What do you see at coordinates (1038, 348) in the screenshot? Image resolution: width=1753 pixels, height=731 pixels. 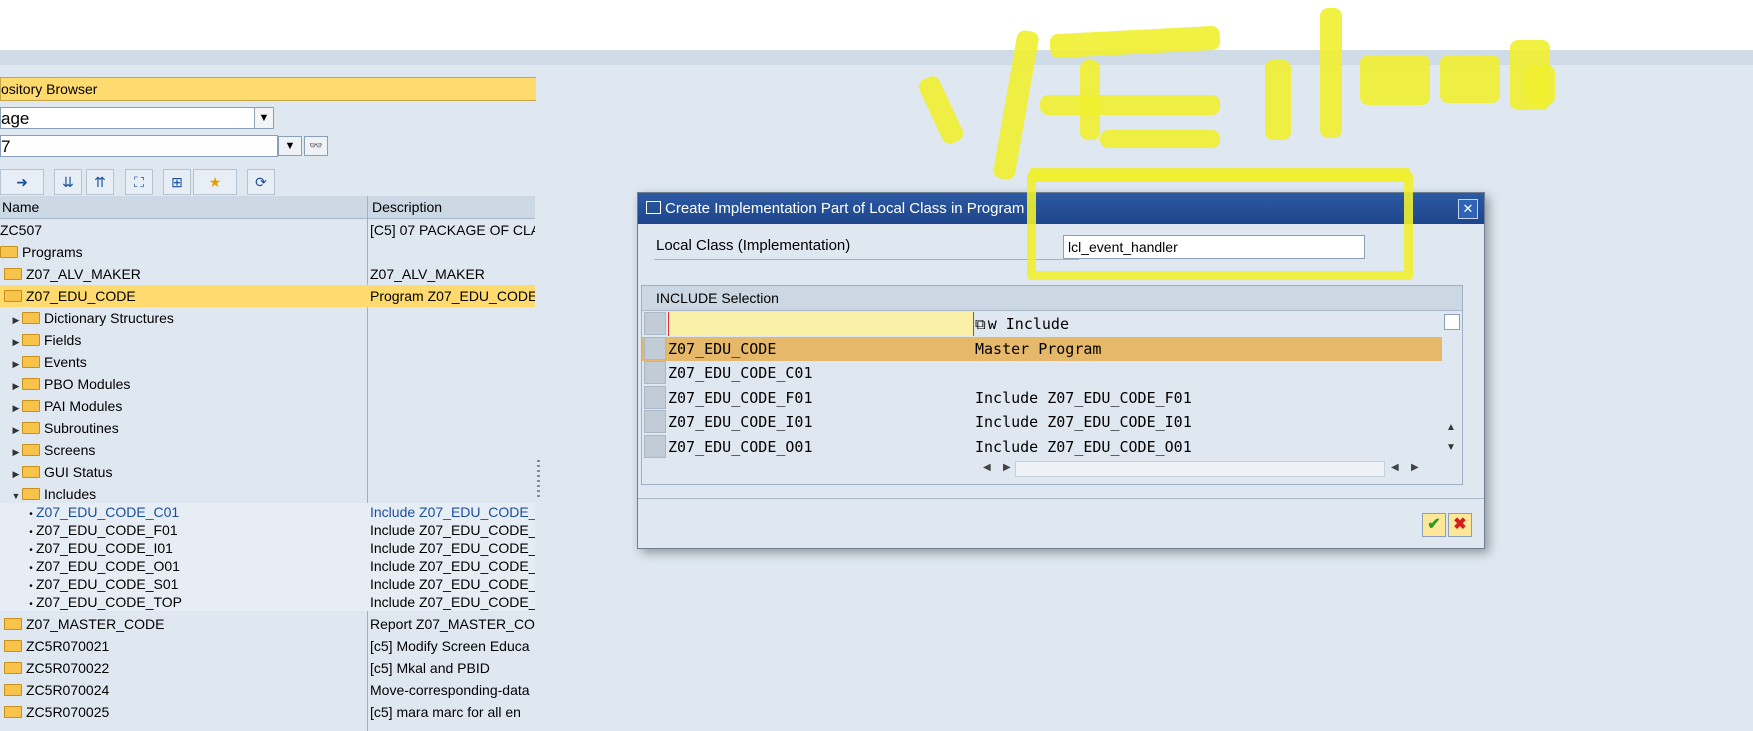 I see `include-description-text: Master Program` at bounding box center [1038, 348].